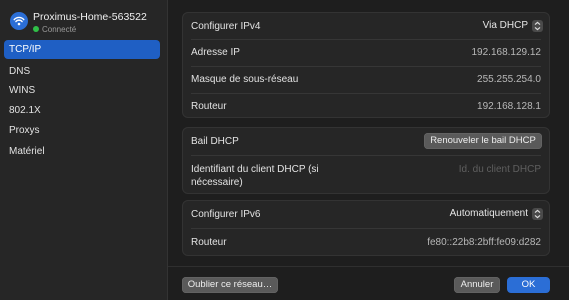  Describe the element at coordinates (82, 130) in the screenshot. I see `sidebar-item-proxys: Proxys` at that location.